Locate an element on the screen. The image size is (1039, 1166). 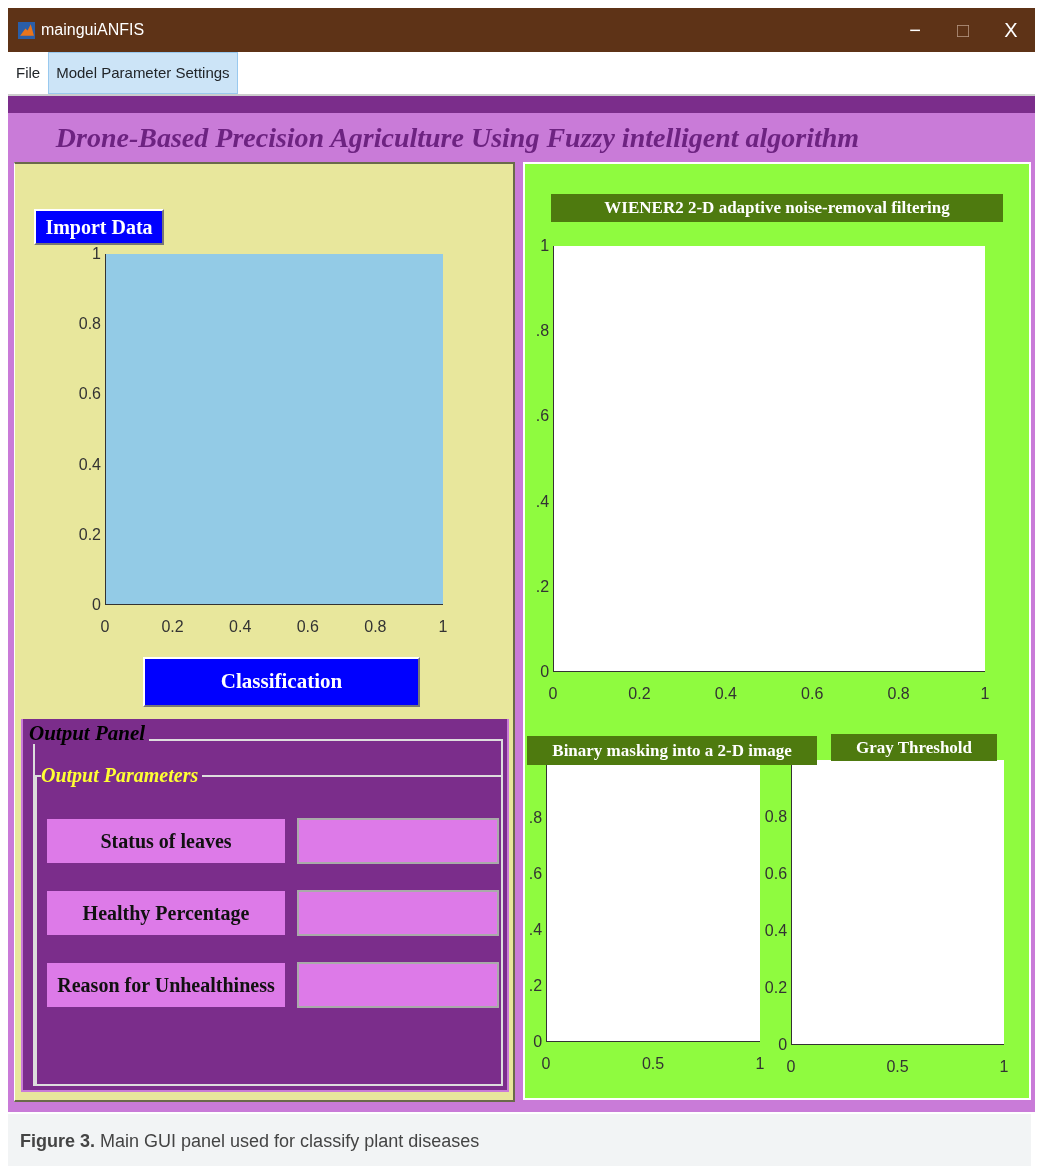
output-label: Healthy Percentage is located at coordinates (166, 913).